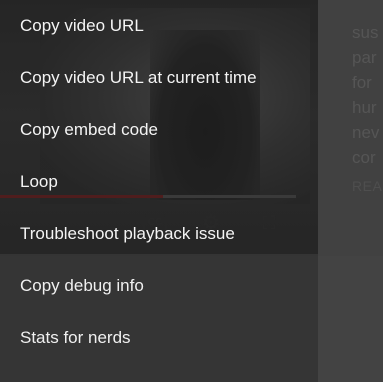 The image size is (383, 382). What do you see at coordinates (159, 78) in the screenshot?
I see `menu-item-copy-video-url-at-time: Copy video URL at current time` at bounding box center [159, 78].